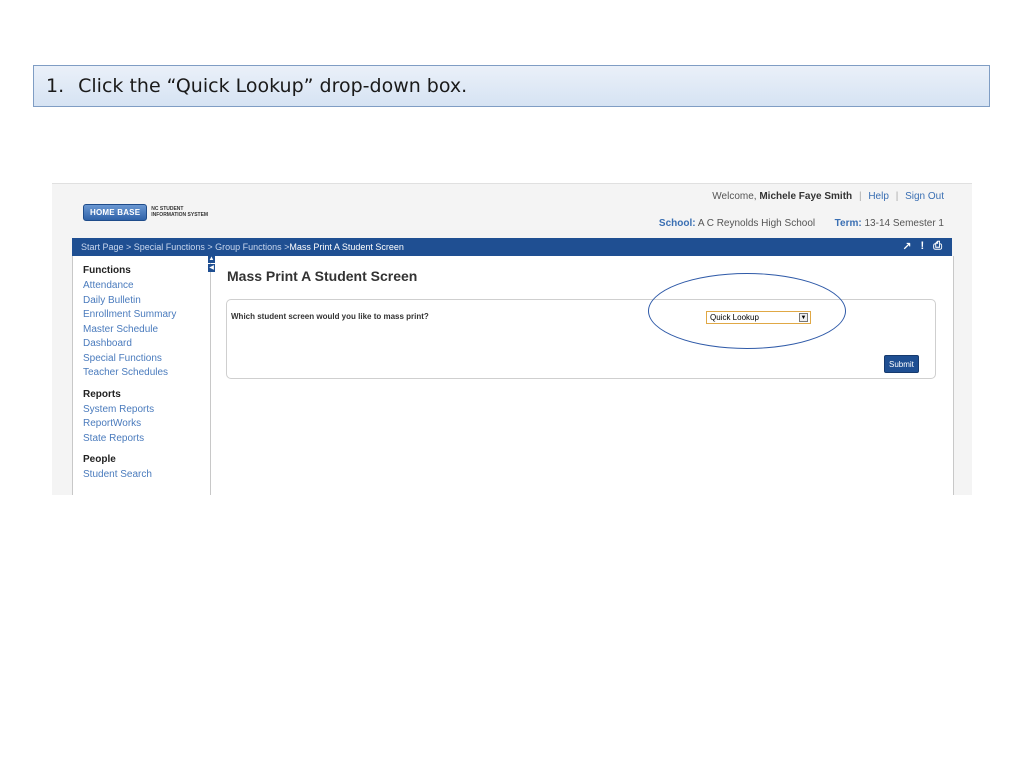 Image resolution: width=1024 pixels, height=768 pixels. I want to click on page-title: Mass Print A Student Screen, so click(322, 276).